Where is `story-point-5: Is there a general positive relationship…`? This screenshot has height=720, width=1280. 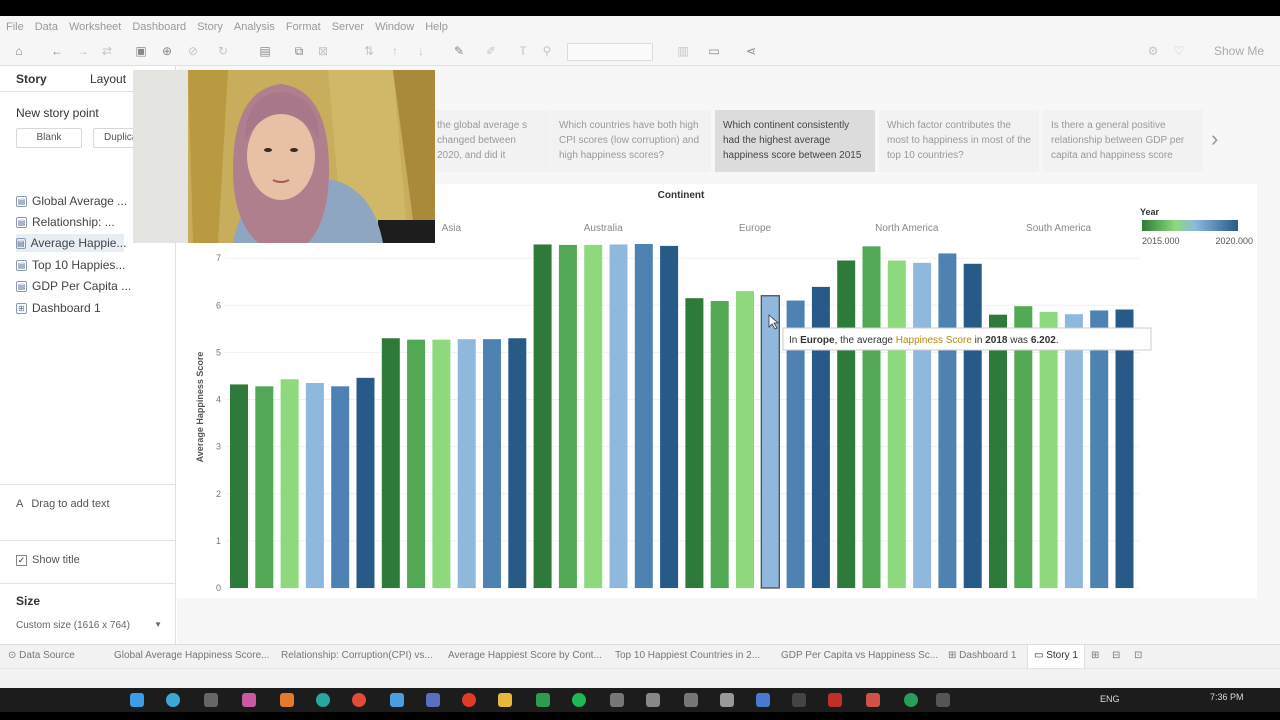 story-point-5: Is there a general positive relationship… is located at coordinates (1123, 141).